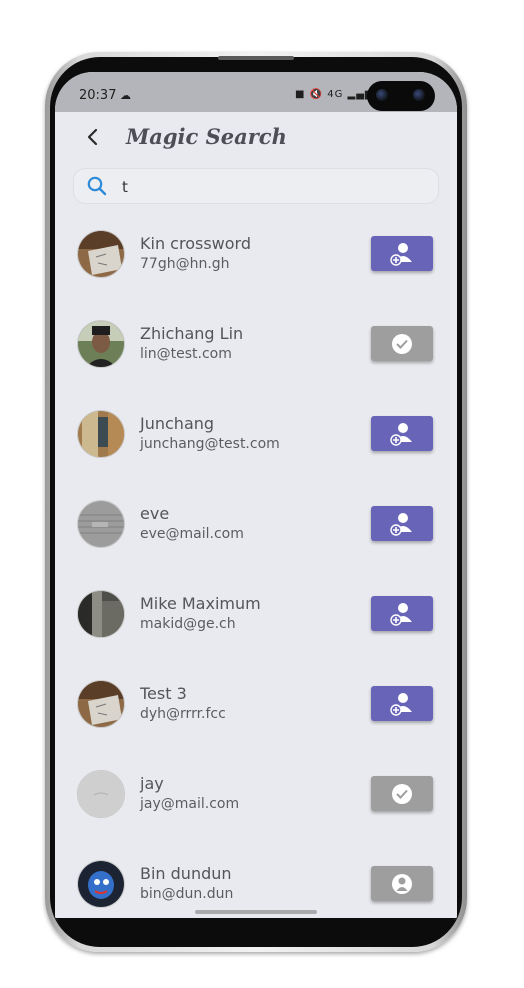 The height and width of the screenshot is (988, 524). I want to click on search-input, so click(272, 187).